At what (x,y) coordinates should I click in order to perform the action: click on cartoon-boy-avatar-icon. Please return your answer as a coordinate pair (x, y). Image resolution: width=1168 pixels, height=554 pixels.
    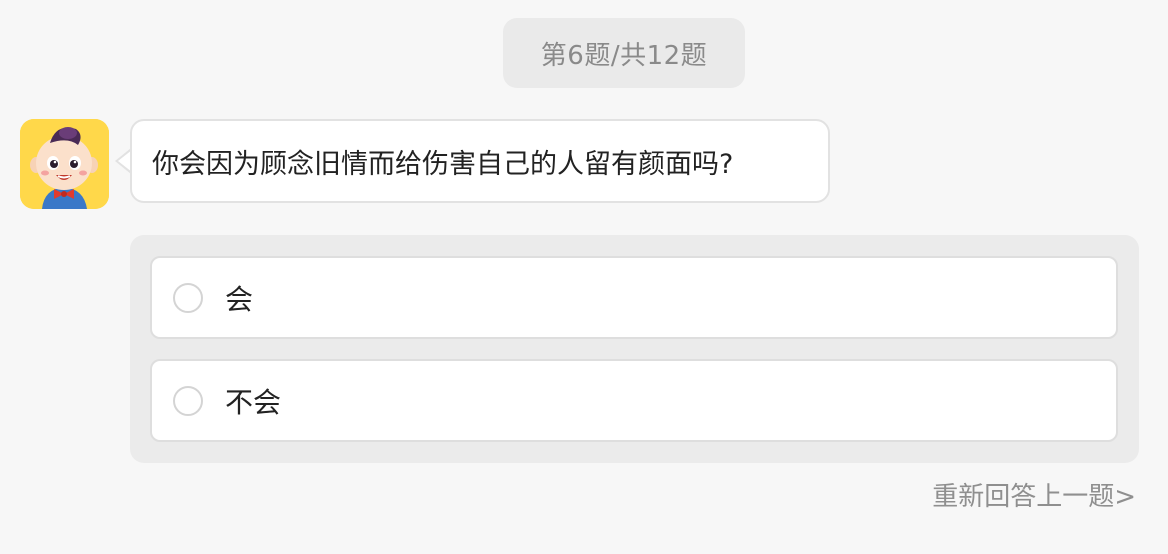
    Looking at the image, I should click on (64, 164).